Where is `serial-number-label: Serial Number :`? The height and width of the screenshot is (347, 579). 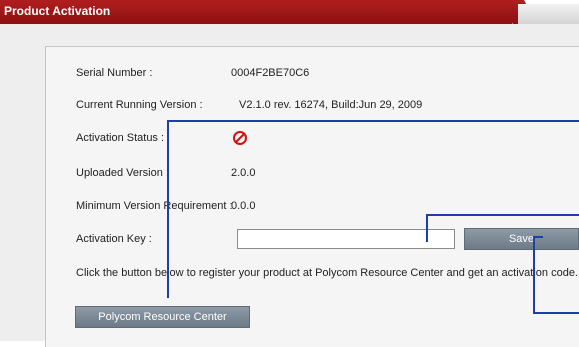 serial-number-label: Serial Number : is located at coordinates (114, 73).